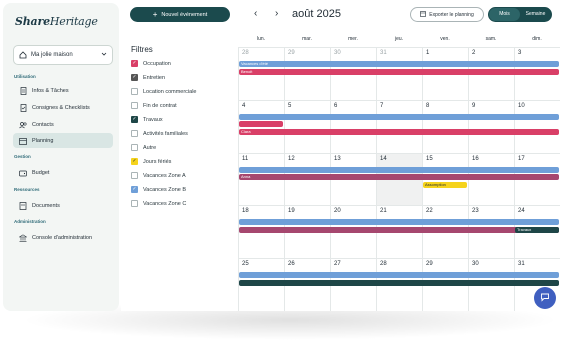  What do you see at coordinates (537, 229) in the screenshot?
I see `event-bar: Travaux` at bounding box center [537, 229].